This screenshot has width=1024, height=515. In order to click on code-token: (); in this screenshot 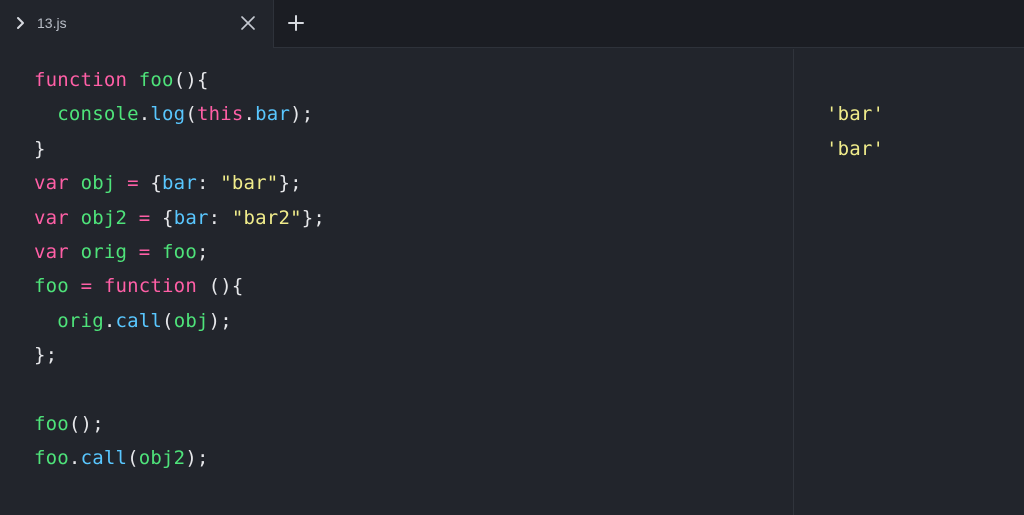, I will do `click(86, 424)`.